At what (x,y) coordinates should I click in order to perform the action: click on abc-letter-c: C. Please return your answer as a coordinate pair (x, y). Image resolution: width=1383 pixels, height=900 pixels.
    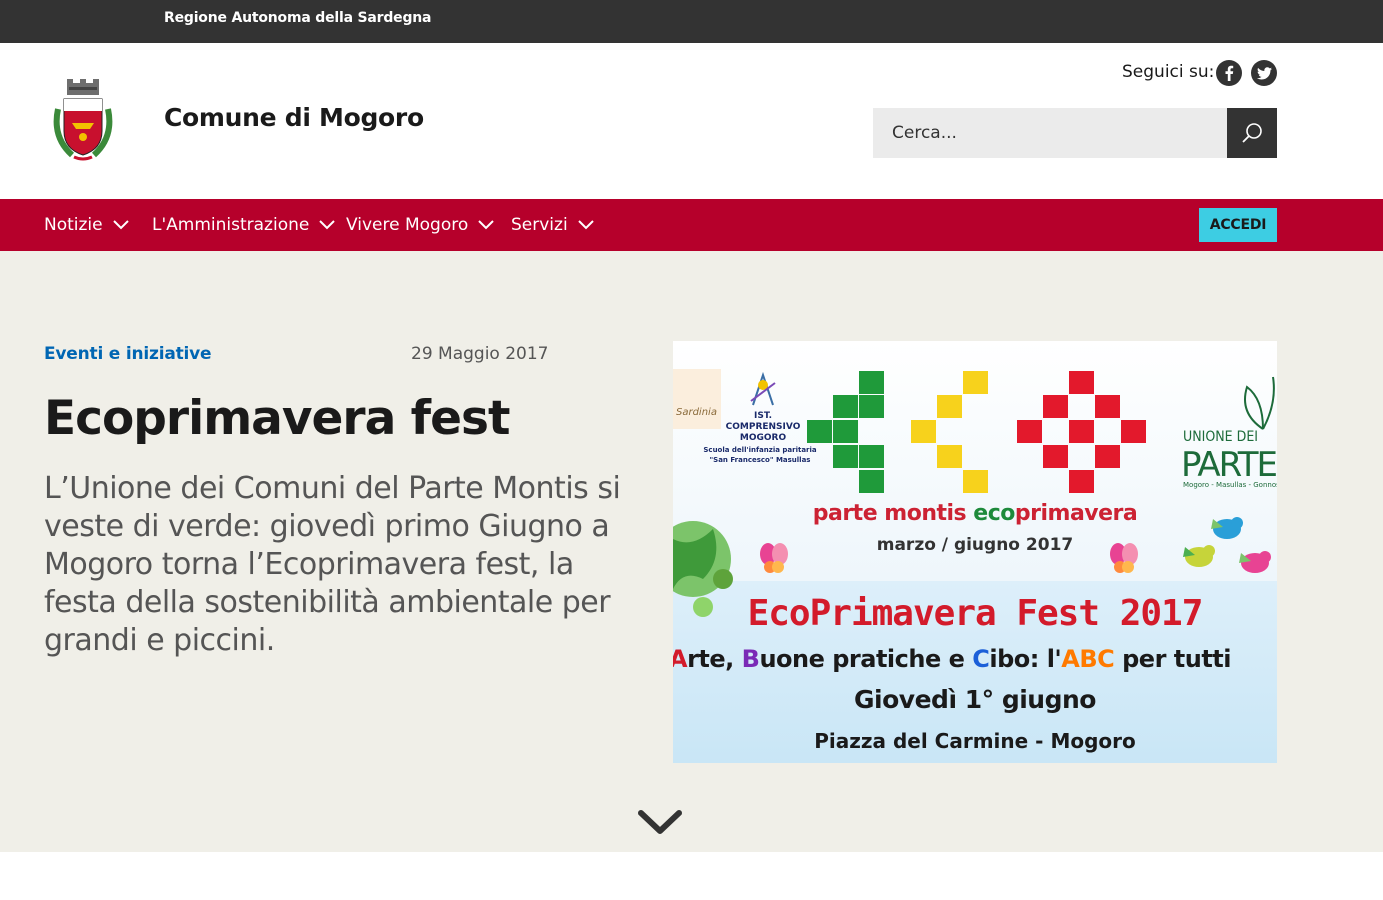
    Looking at the image, I should click on (981, 659).